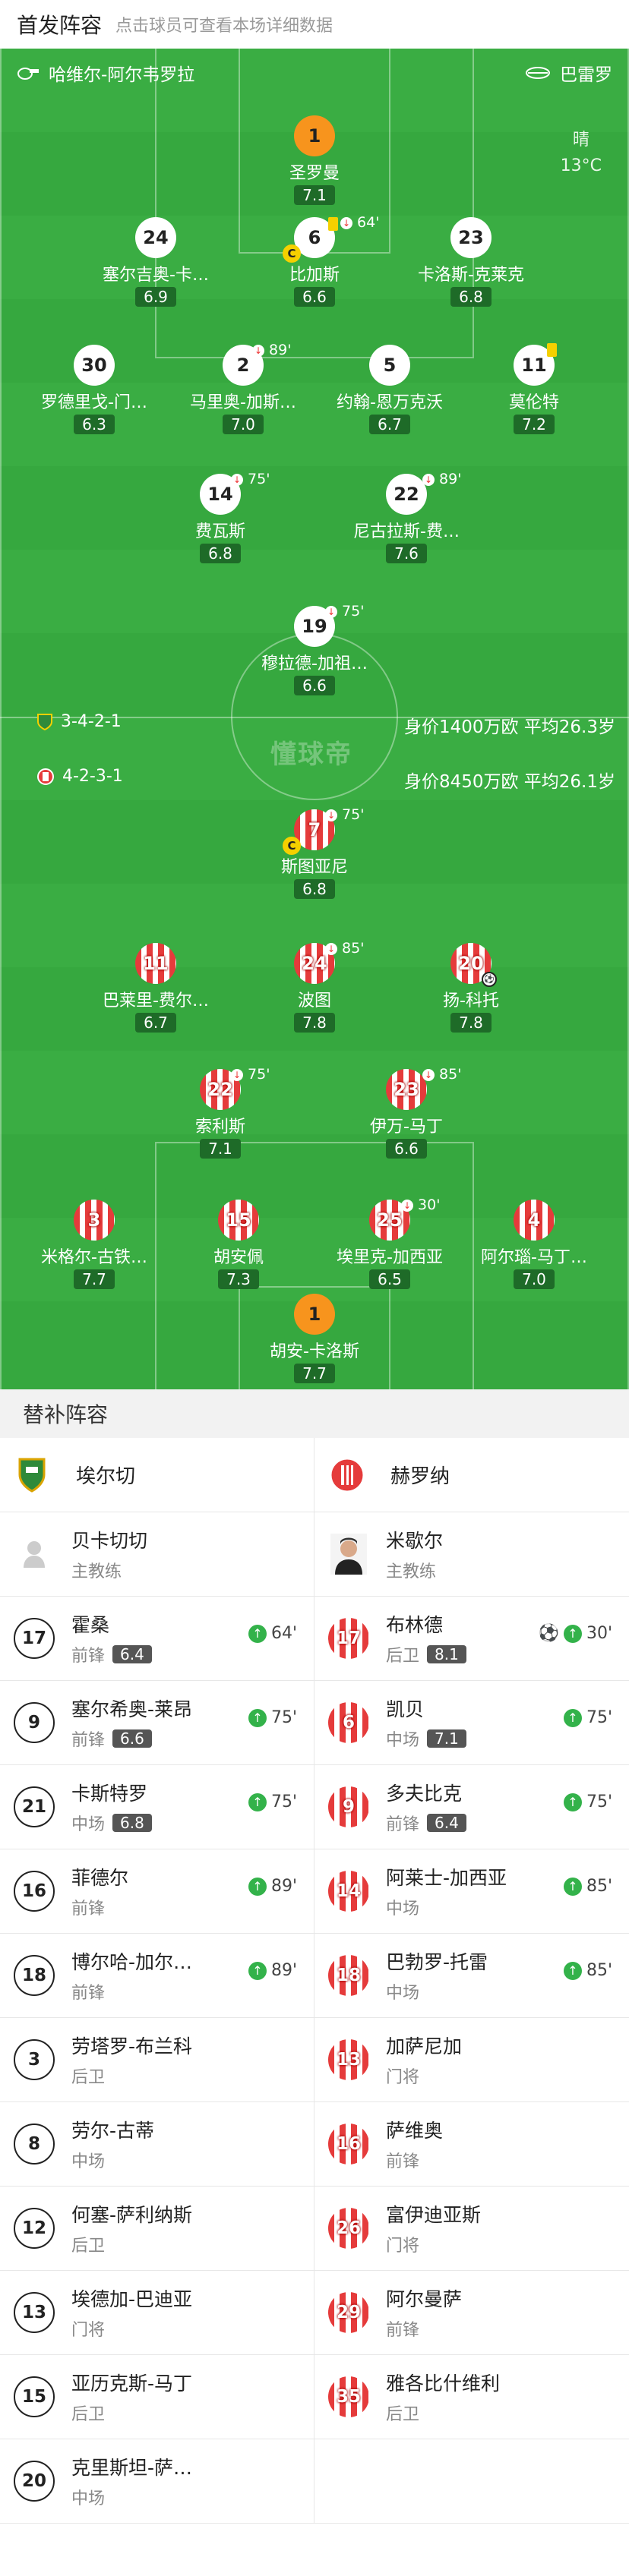 The height and width of the screenshot is (2576, 629). Describe the element at coordinates (155, 262) in the screenshot. I see `player-home: 24 塞尔吉奥-卡… 6.9` at that location.